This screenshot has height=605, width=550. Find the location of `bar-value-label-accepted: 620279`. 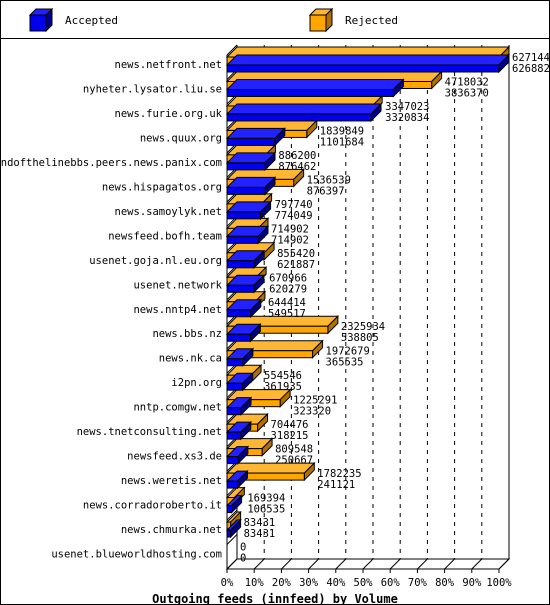

bar-value-label-accepted: 620279 is located at coordinates (288, 289).